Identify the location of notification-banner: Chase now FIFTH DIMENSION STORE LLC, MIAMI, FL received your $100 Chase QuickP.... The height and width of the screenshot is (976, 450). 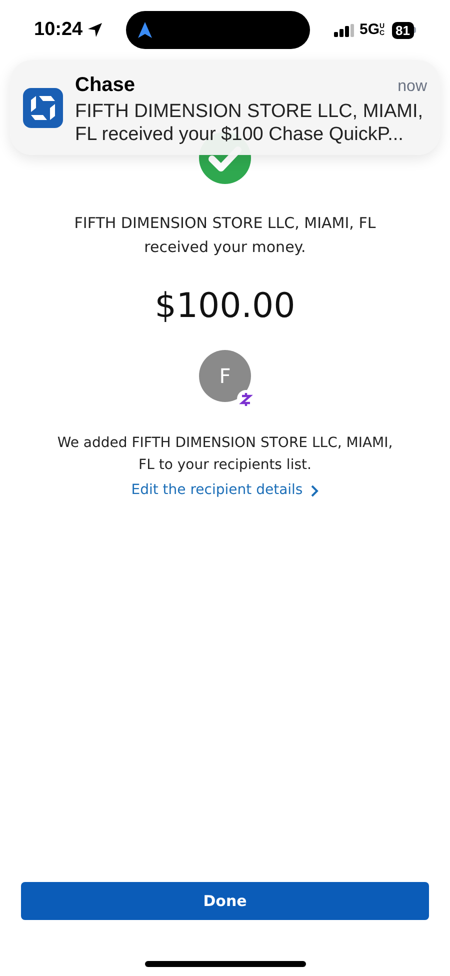
(225, 107).